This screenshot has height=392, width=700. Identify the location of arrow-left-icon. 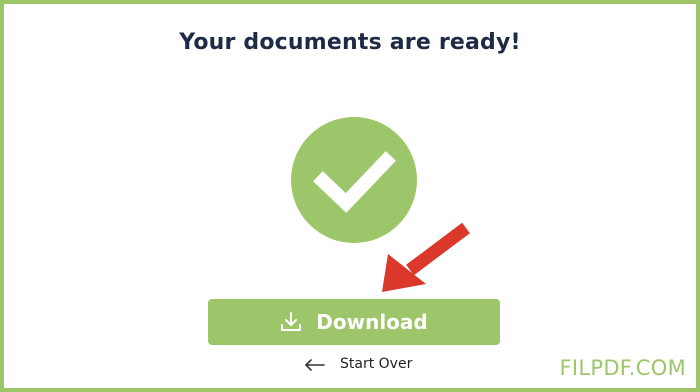
(315, 364).